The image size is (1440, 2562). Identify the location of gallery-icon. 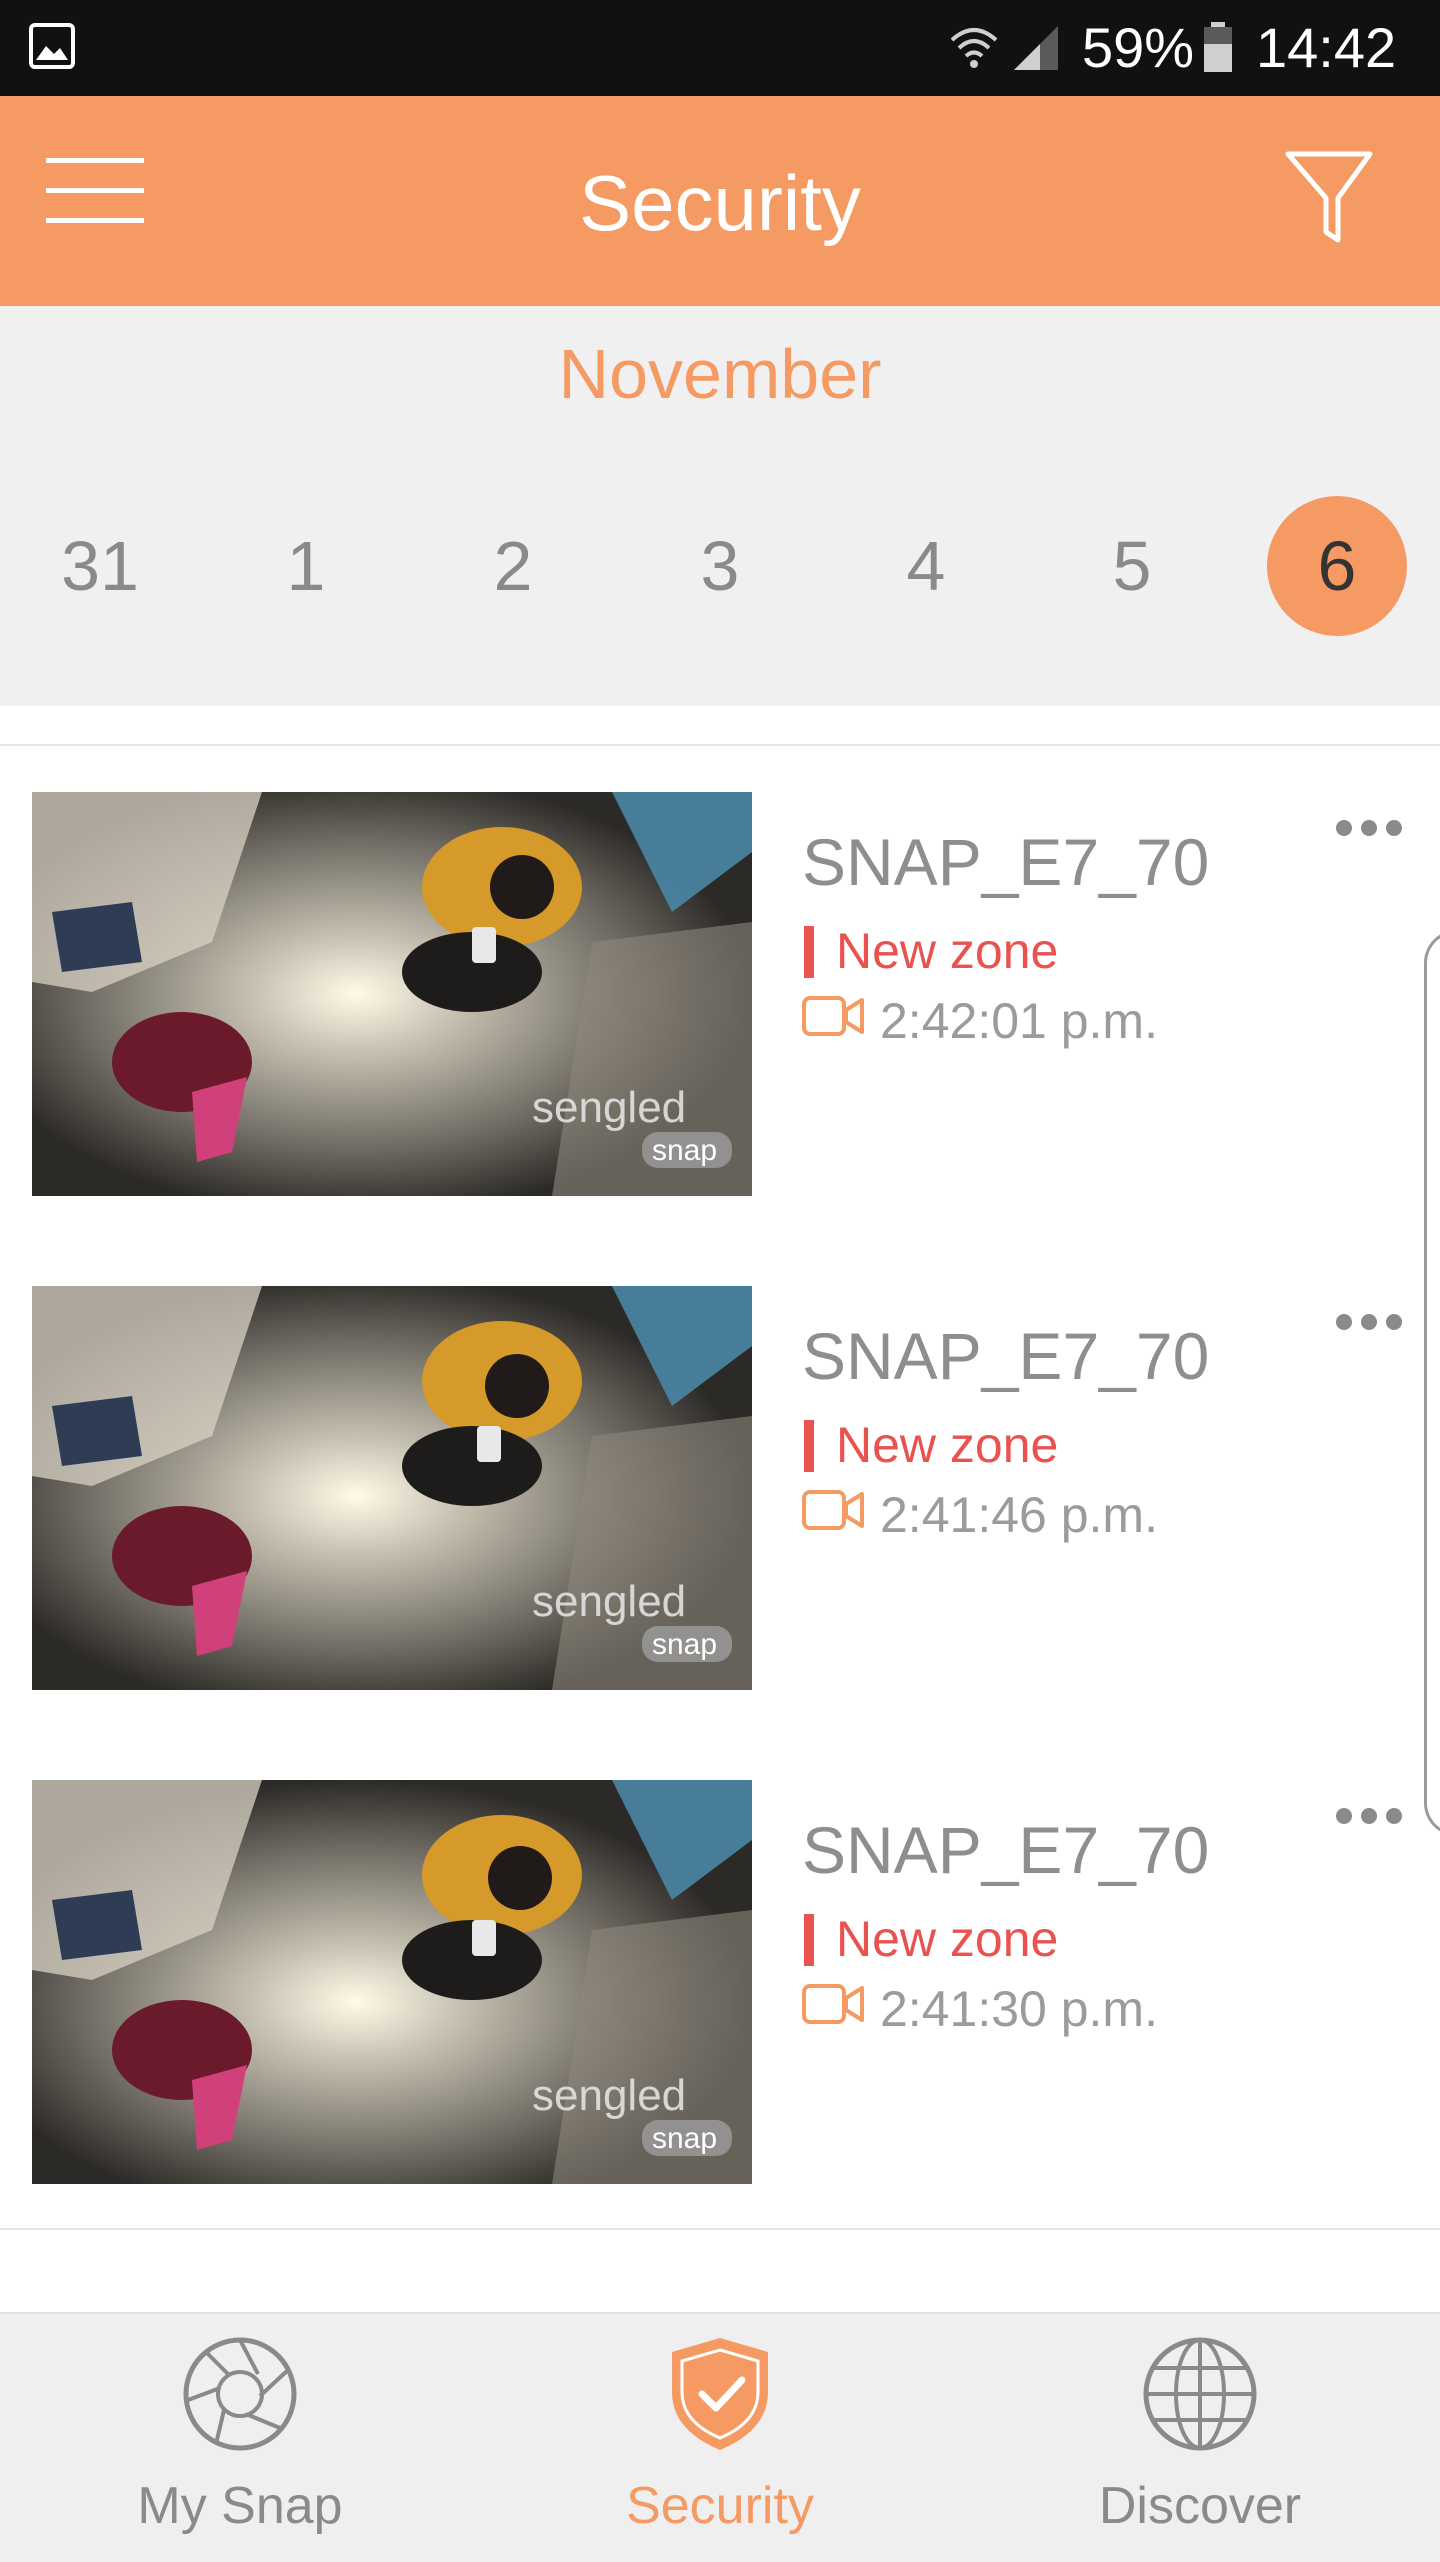
(52, 46).